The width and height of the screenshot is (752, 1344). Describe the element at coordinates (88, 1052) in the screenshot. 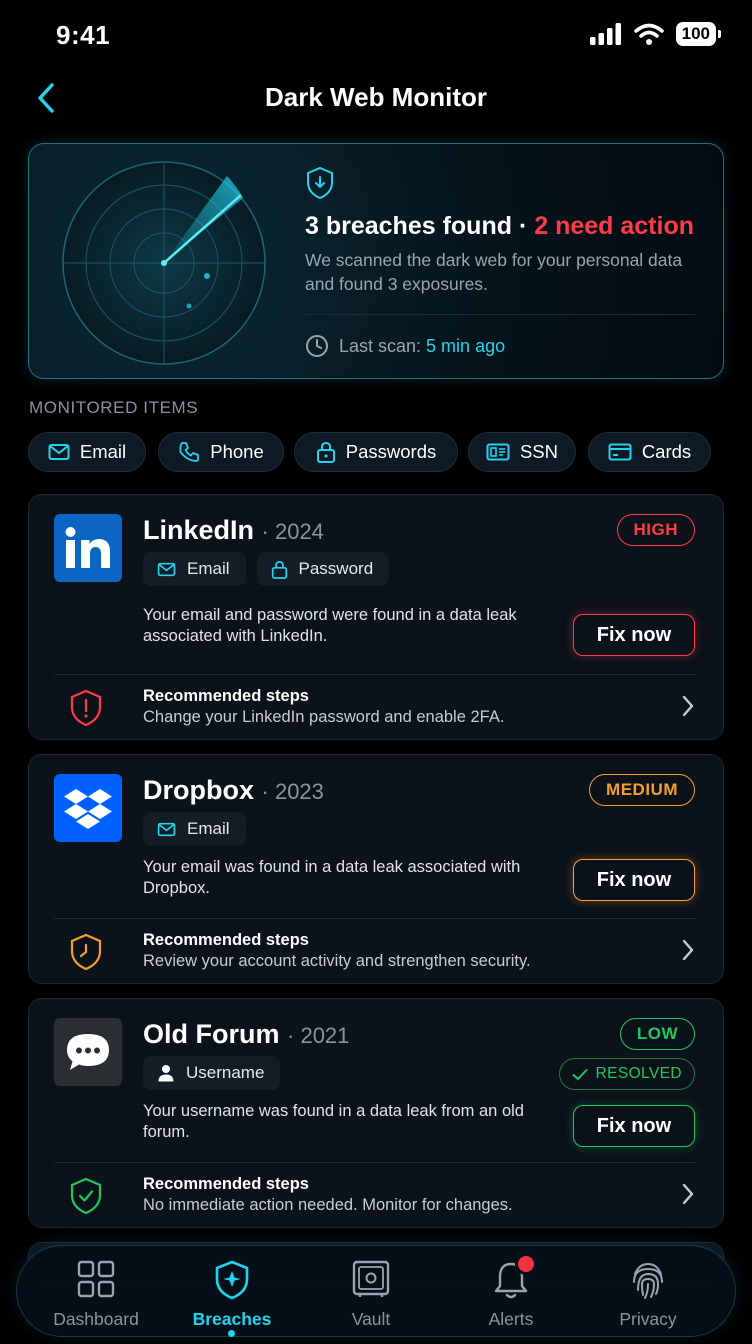

I see `forum-chat-icon` at that location.